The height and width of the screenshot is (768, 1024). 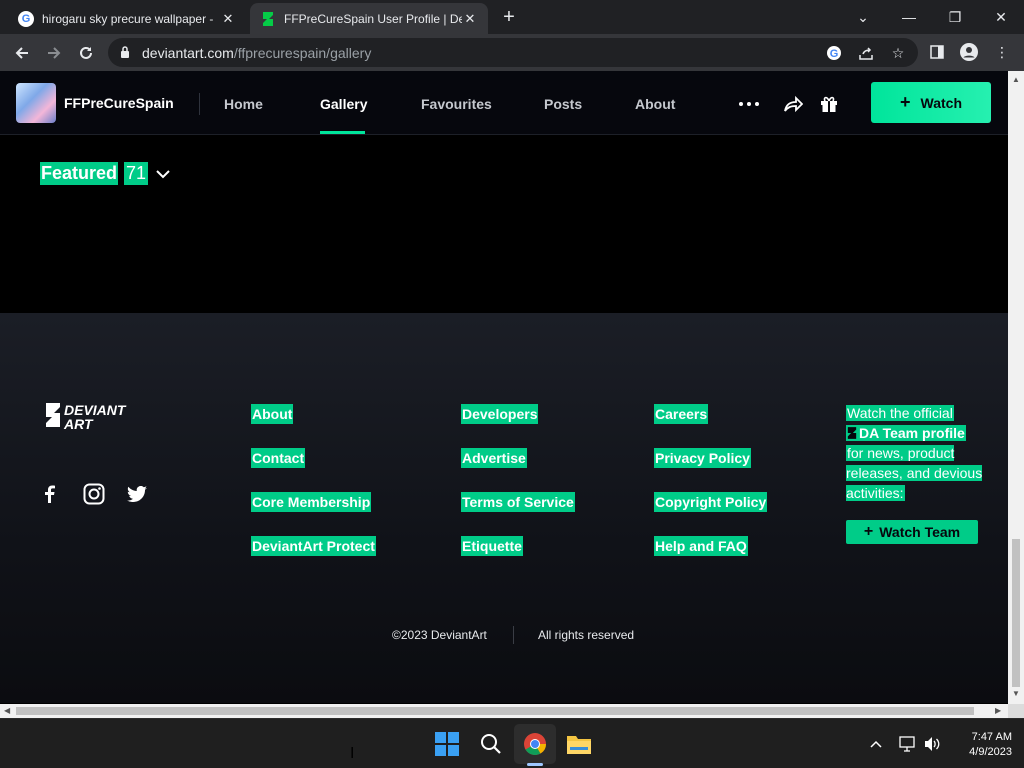 I want to click on more-options-icon, so click(x=749, y=104).